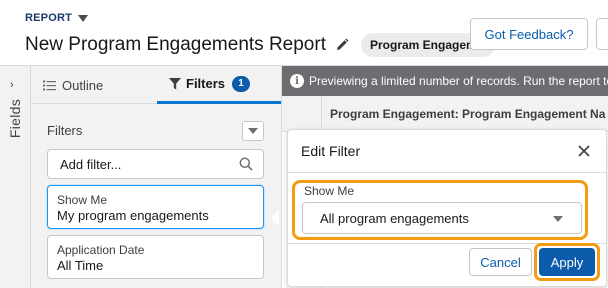 The height and width of the screenshot is (288, 608). What do you see at coordinates (302, 114) in the screenshot?
I see `row-number-gutter` at bounding box center [302, 114].